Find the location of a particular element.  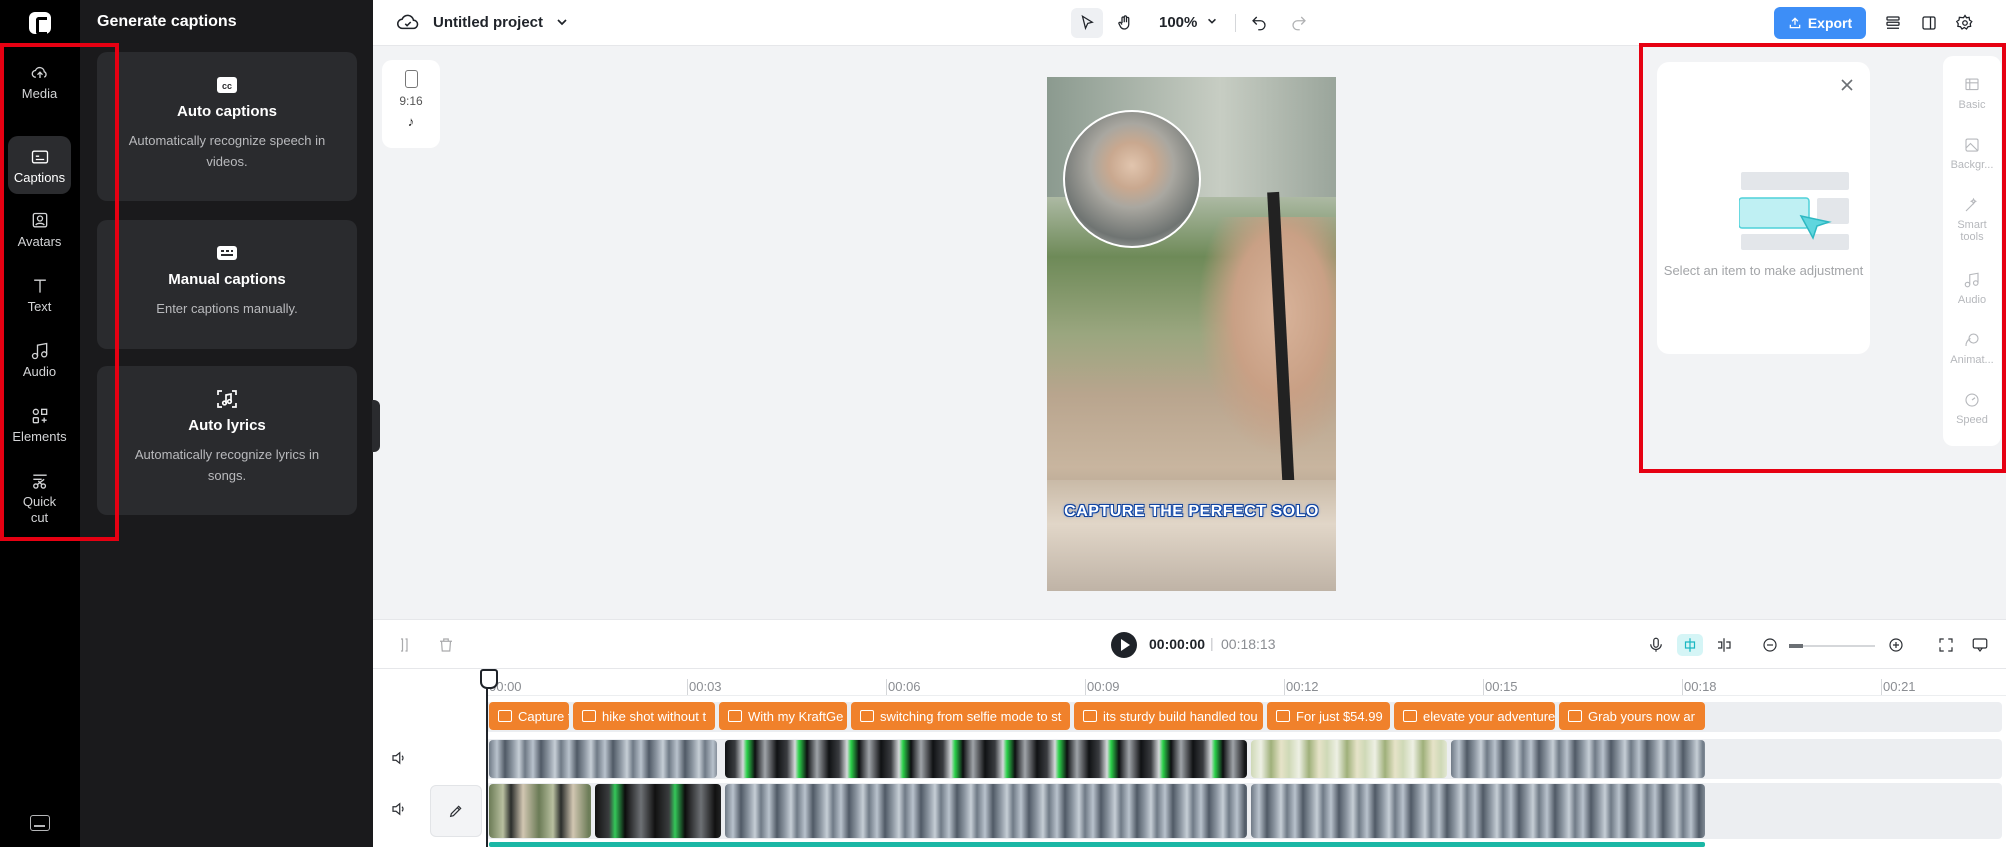

panel-collapse-handle is located at coordinates (376, 426).